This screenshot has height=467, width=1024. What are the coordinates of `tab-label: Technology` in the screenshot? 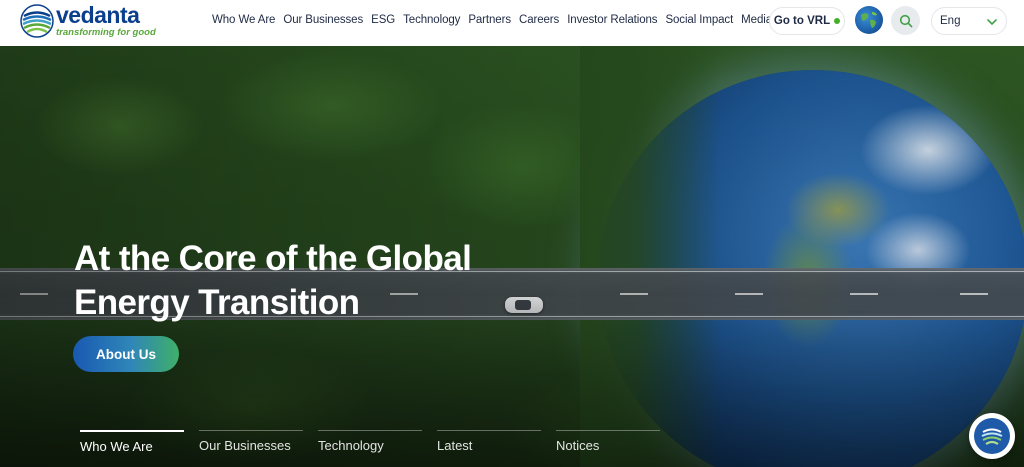 It's located at (351, 445).